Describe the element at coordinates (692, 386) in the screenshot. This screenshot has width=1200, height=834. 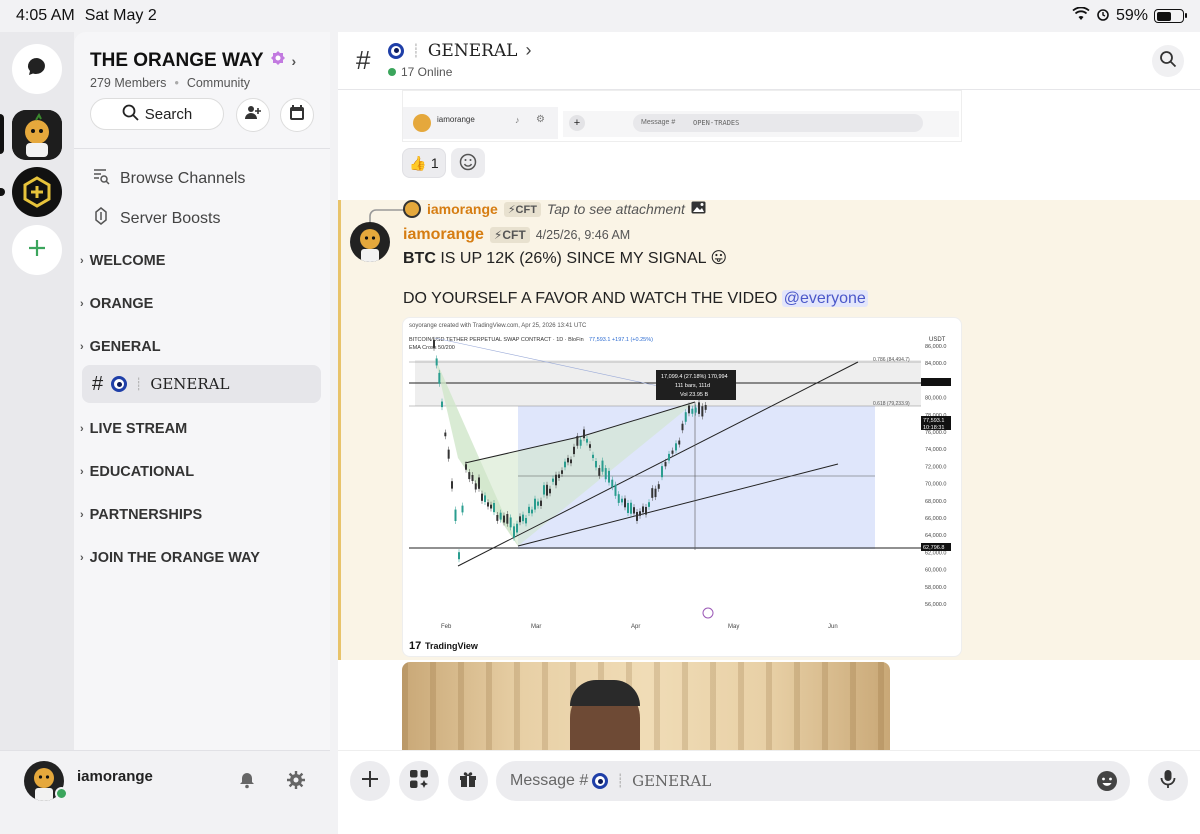
I see `tooltip-line-2: 111 bars, 111d` at that location.